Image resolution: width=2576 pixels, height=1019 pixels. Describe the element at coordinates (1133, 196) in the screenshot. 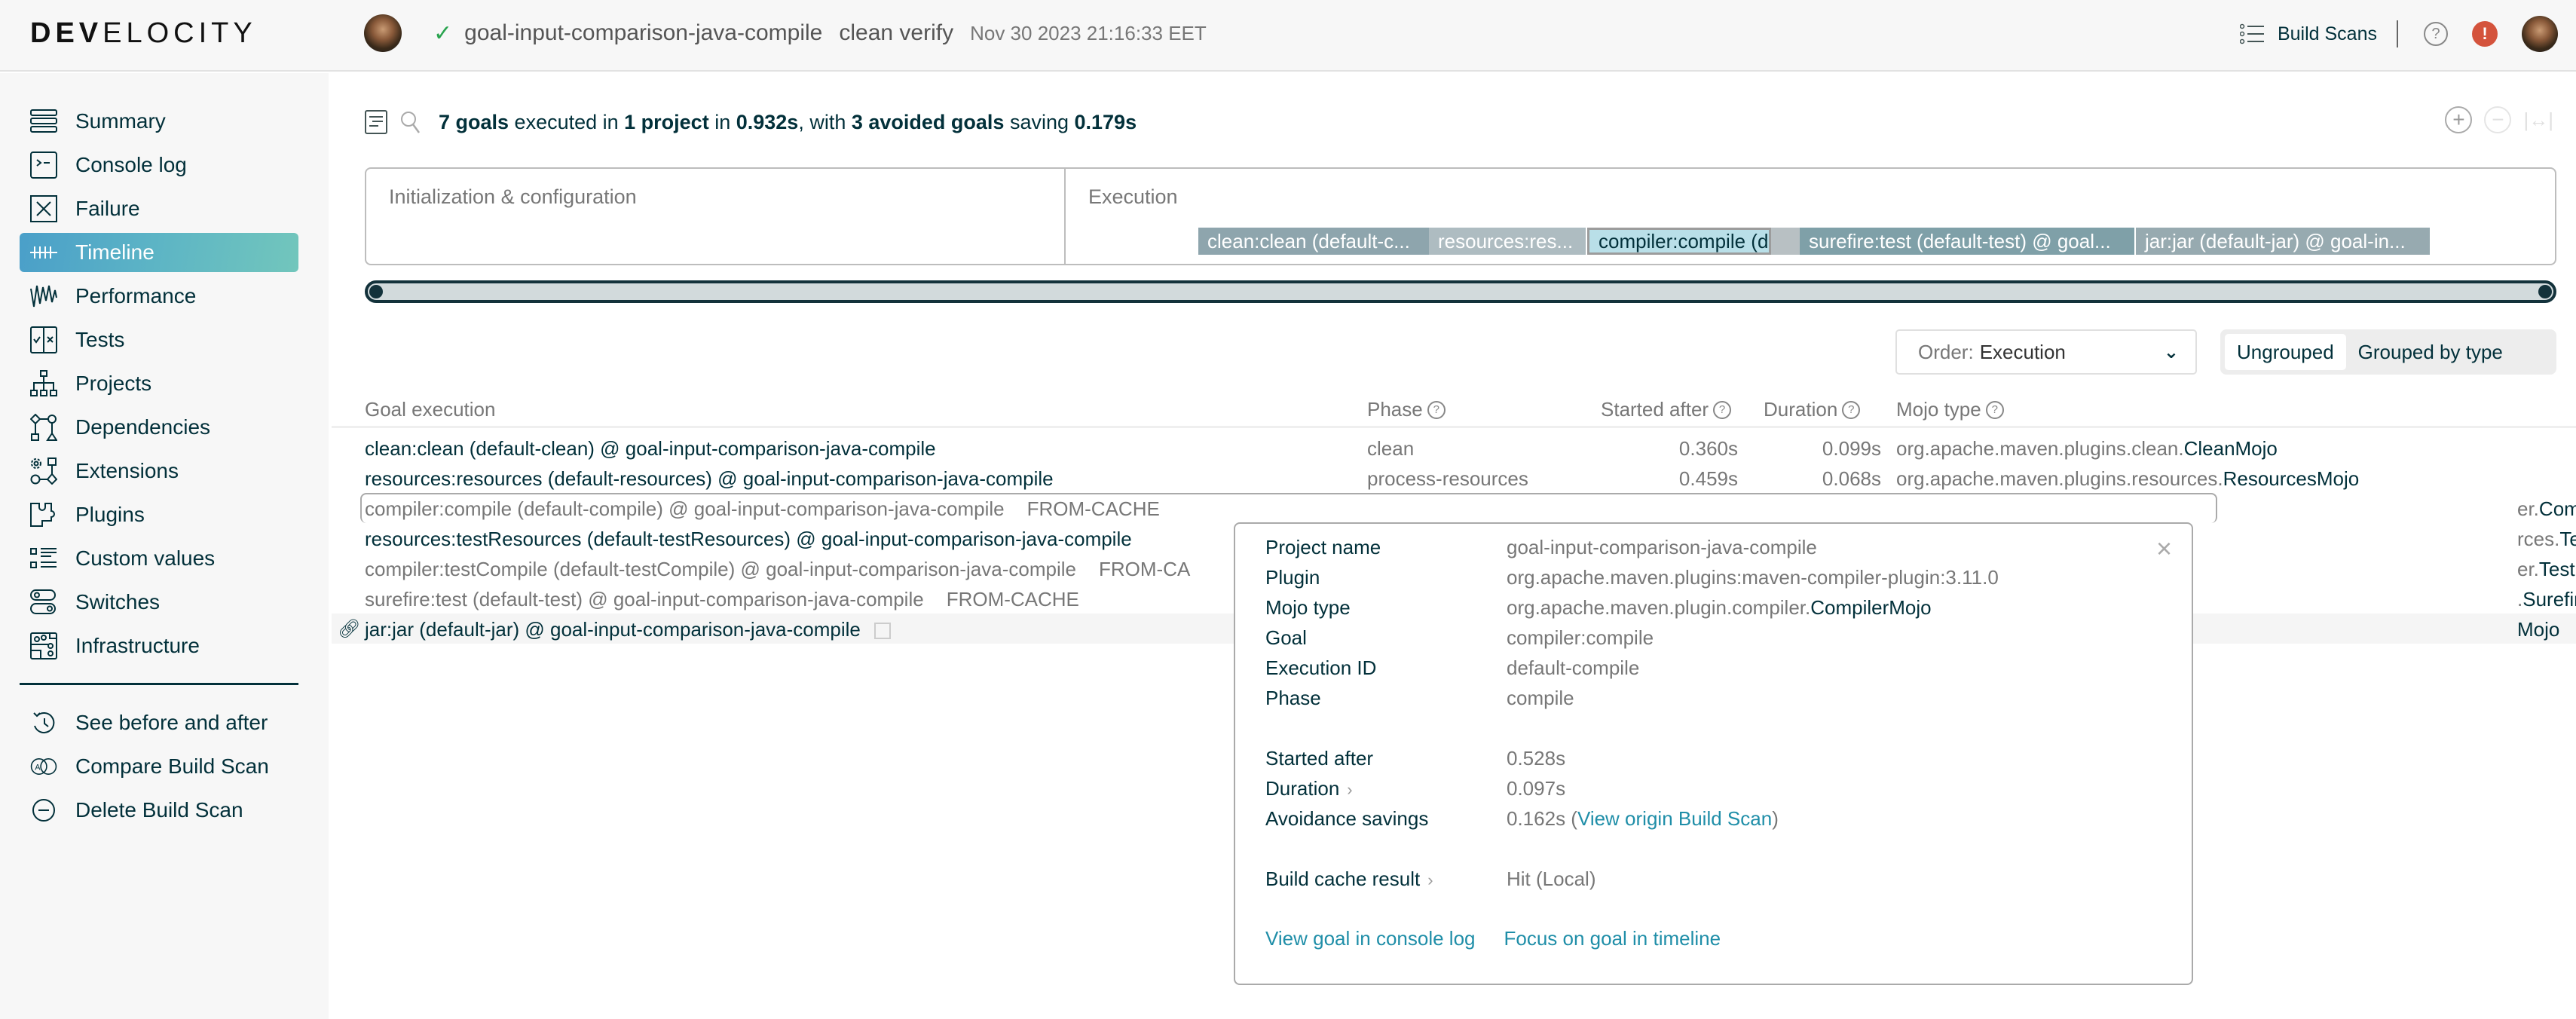

I see `exec-label: Execution` at that location.